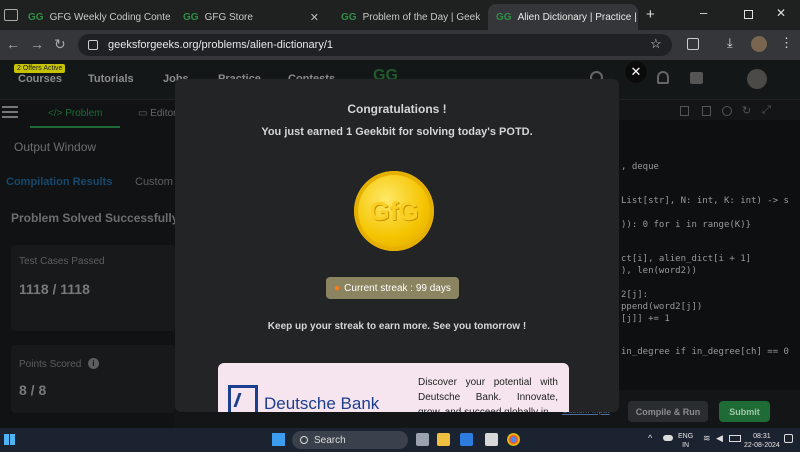  What do you see at coordinates (656, 44) in the screenshot?
I see `bookmark-star-icon: ☆` at bounding box center [656, 44].